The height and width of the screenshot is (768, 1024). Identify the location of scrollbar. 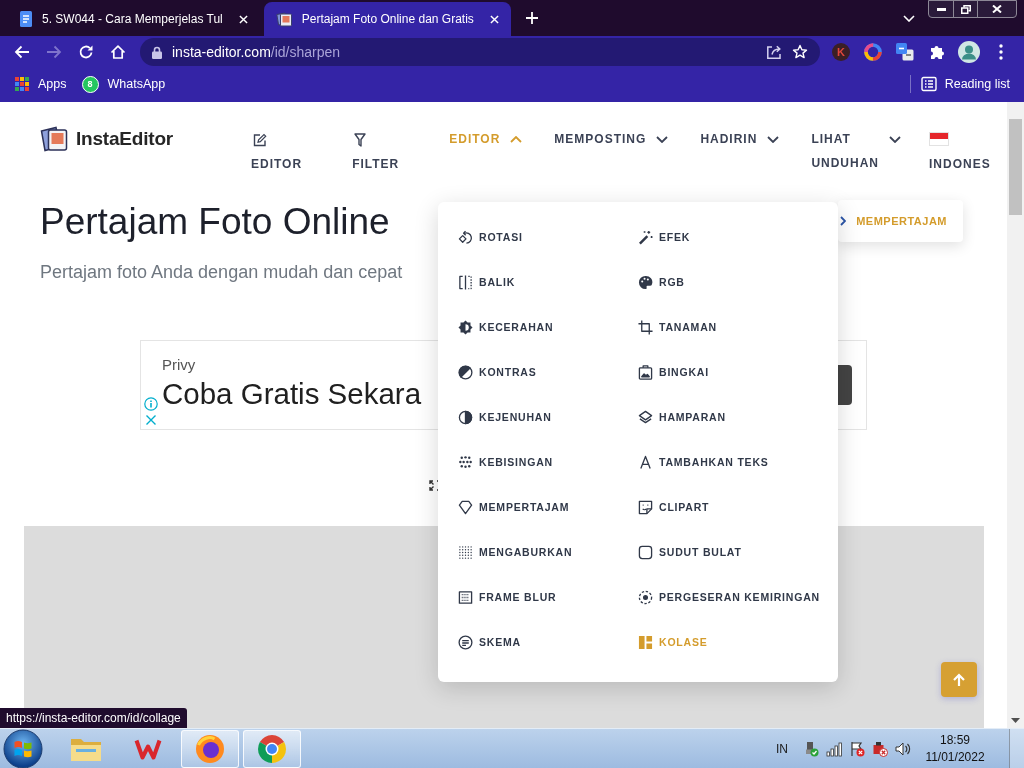
(1015, 415).